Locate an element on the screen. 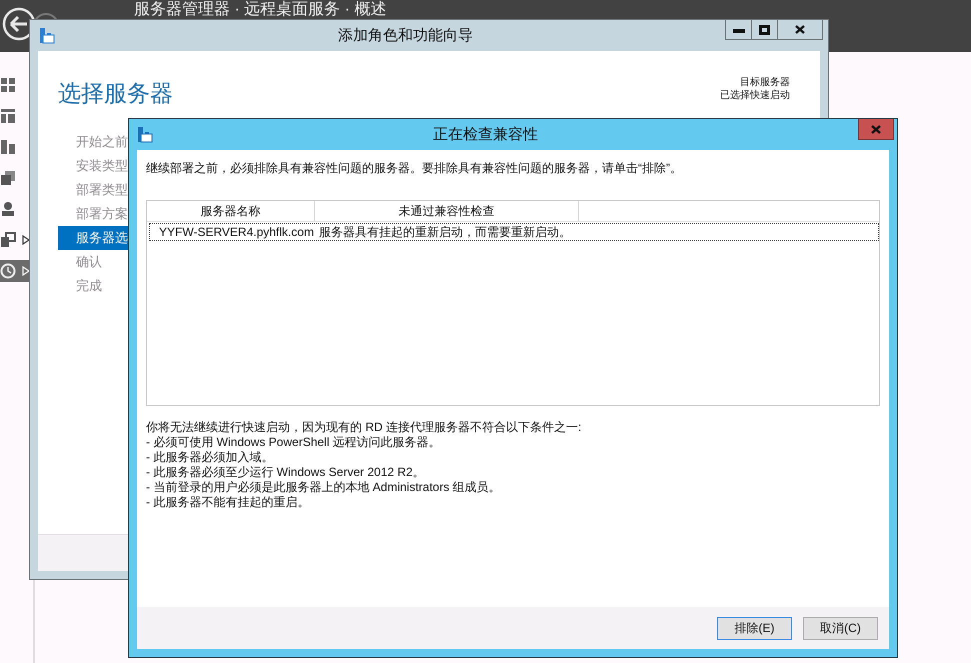  dialog-button: 排除(E) is located at coordinates (754, 628).